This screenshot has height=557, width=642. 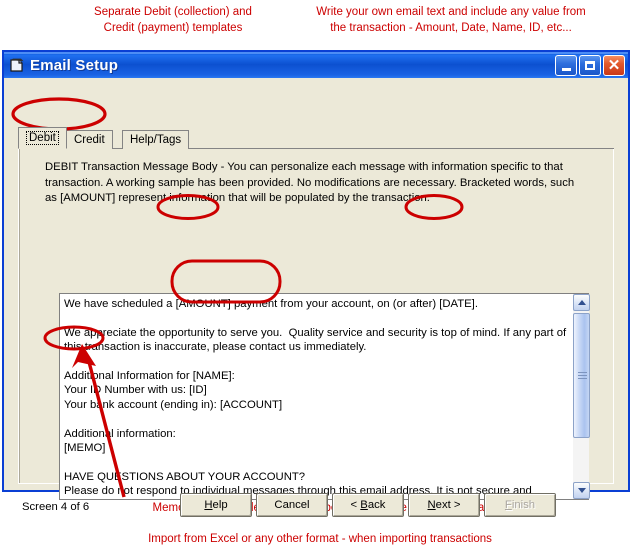 I want to click on back-button-label: < Back, so click(x=368, y=505).